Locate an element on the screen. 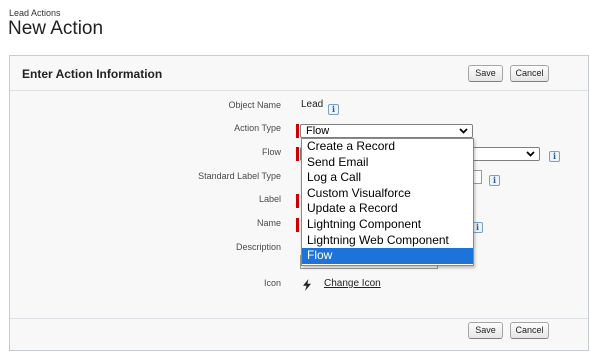  icon-label: Icon is located at coordinates (272, 283).